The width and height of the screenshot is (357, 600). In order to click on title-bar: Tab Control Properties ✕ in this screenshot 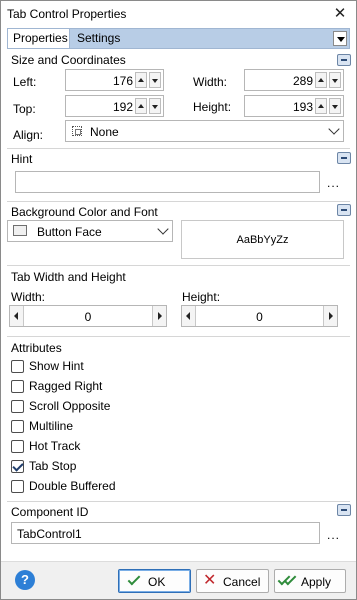, I will do `click(178, 14)`.